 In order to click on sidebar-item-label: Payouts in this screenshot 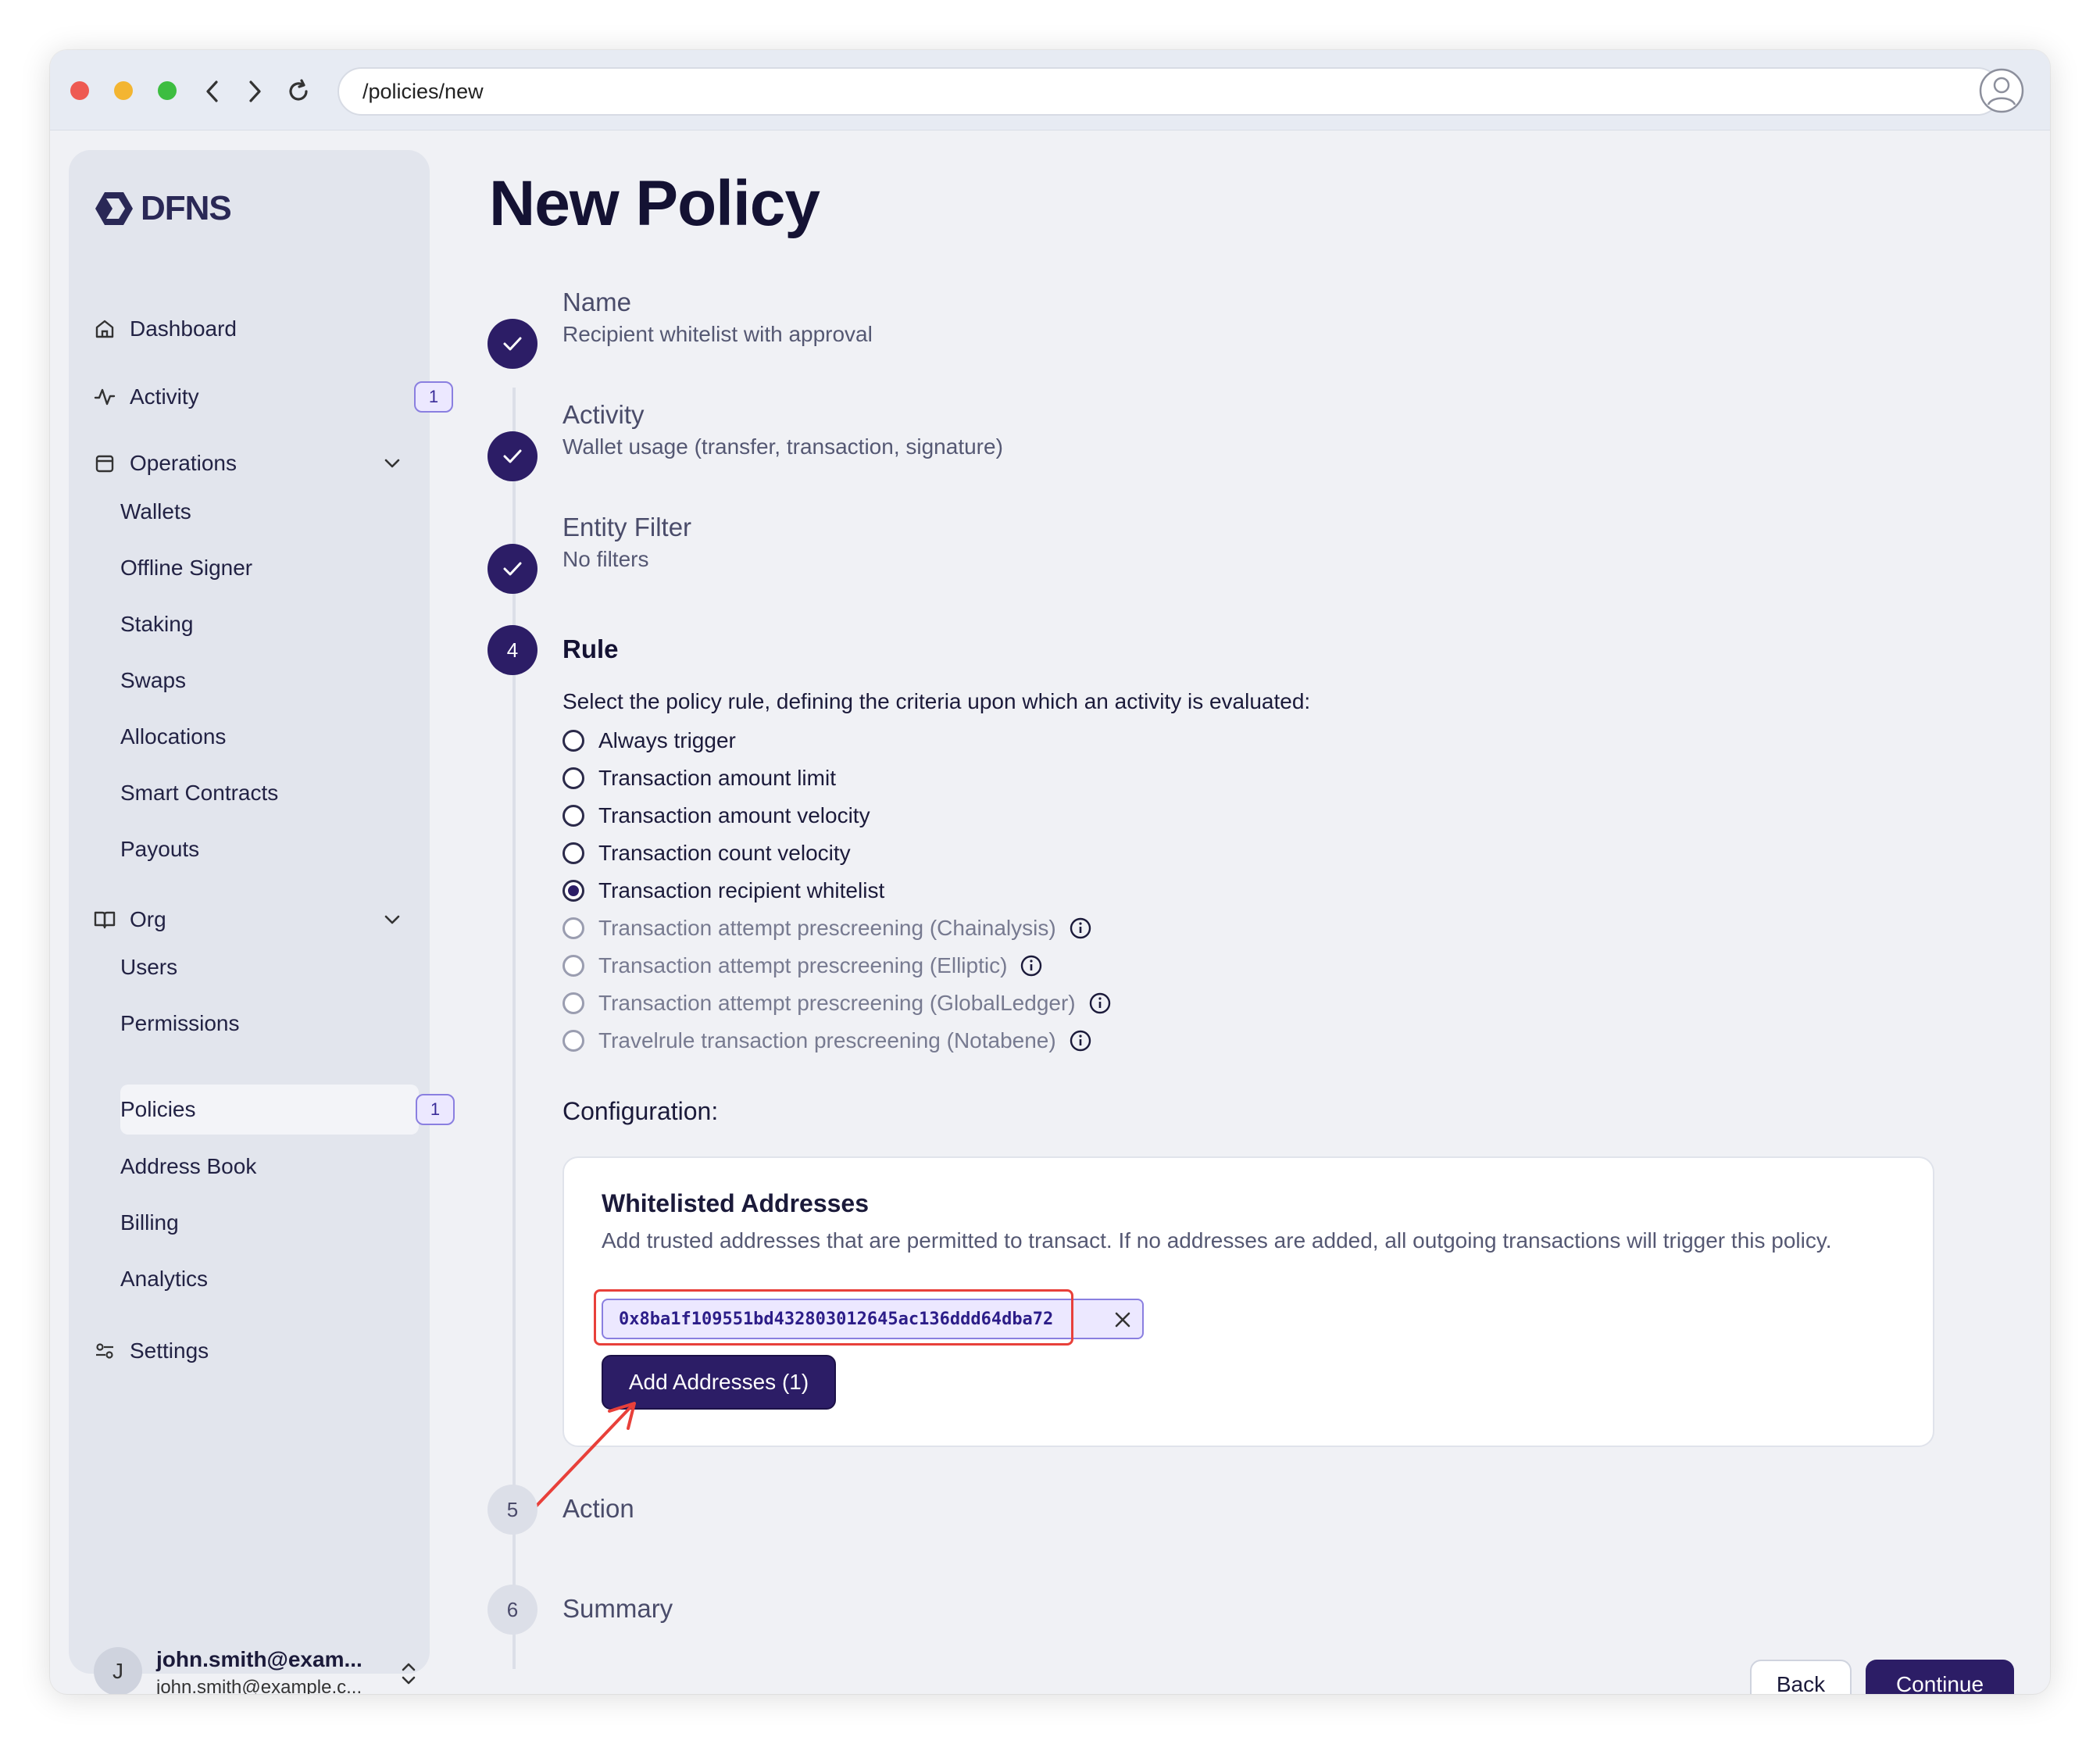, I will do `click(160, 849)`.